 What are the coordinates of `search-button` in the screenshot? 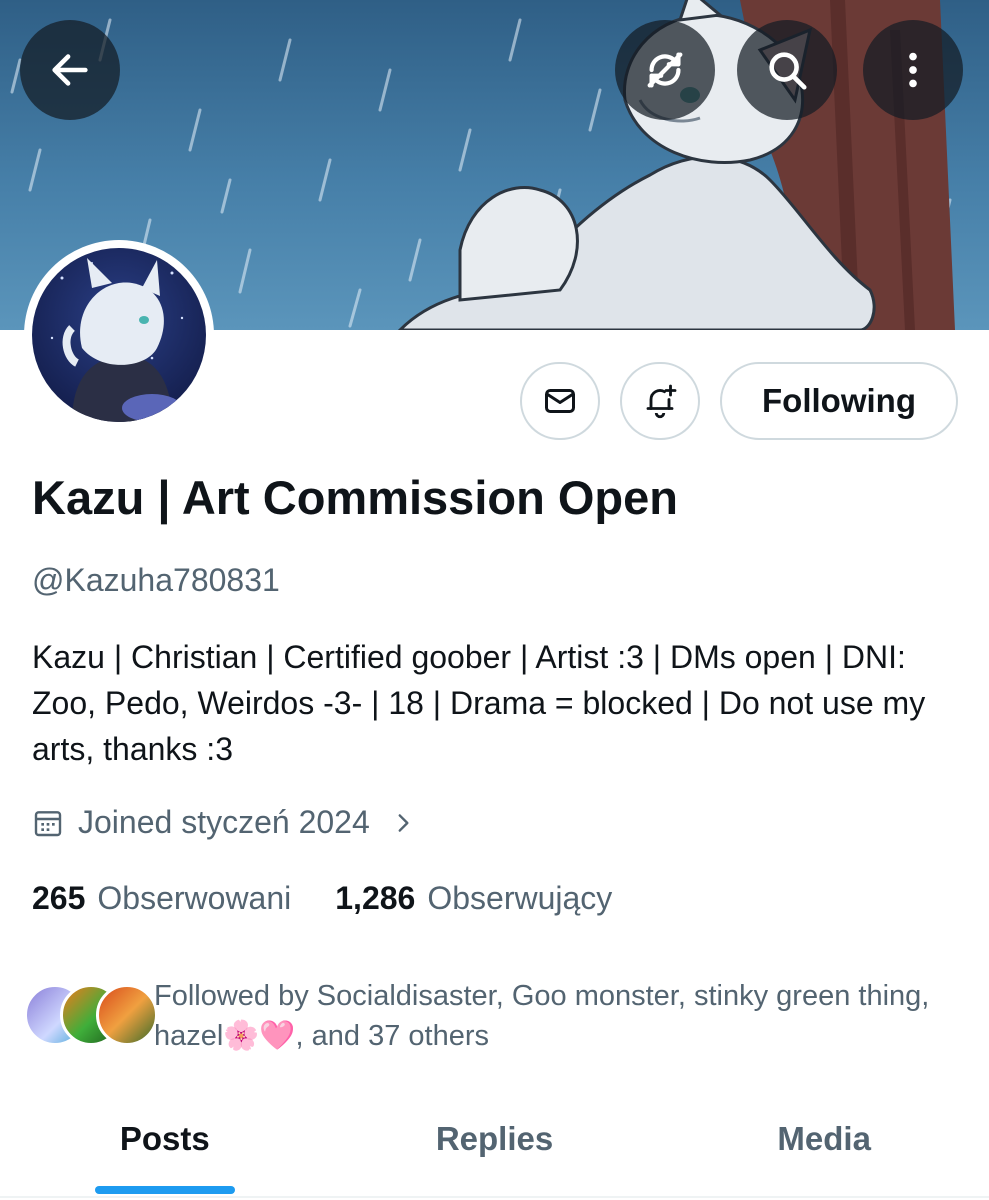 It's located at (787, 70).